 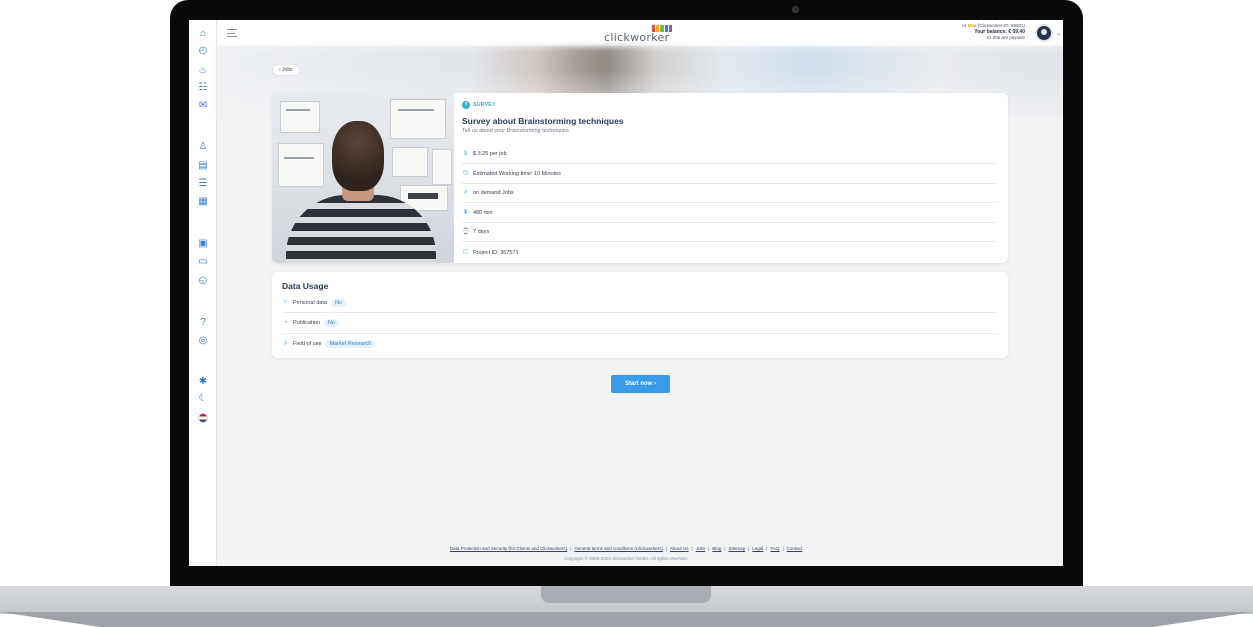 What do you see at coordinates (626, 594) in the screenshot?
I see `laptop-notch` at bounding box center [626, 594].